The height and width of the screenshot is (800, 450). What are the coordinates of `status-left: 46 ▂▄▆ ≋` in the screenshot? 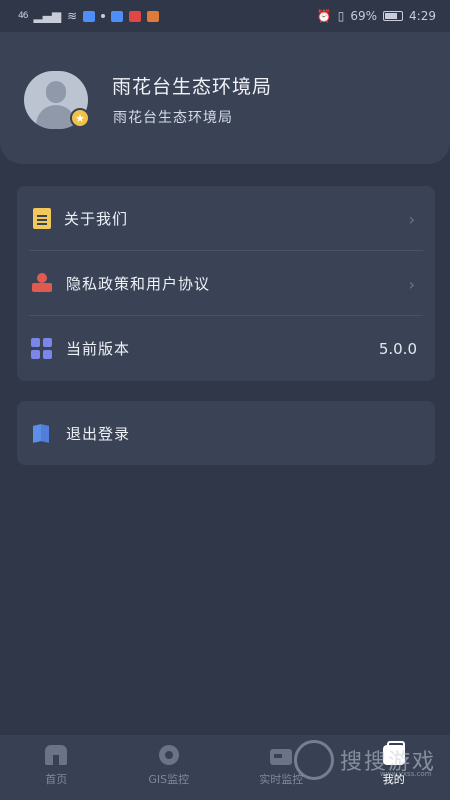 It's located at (89, 16).